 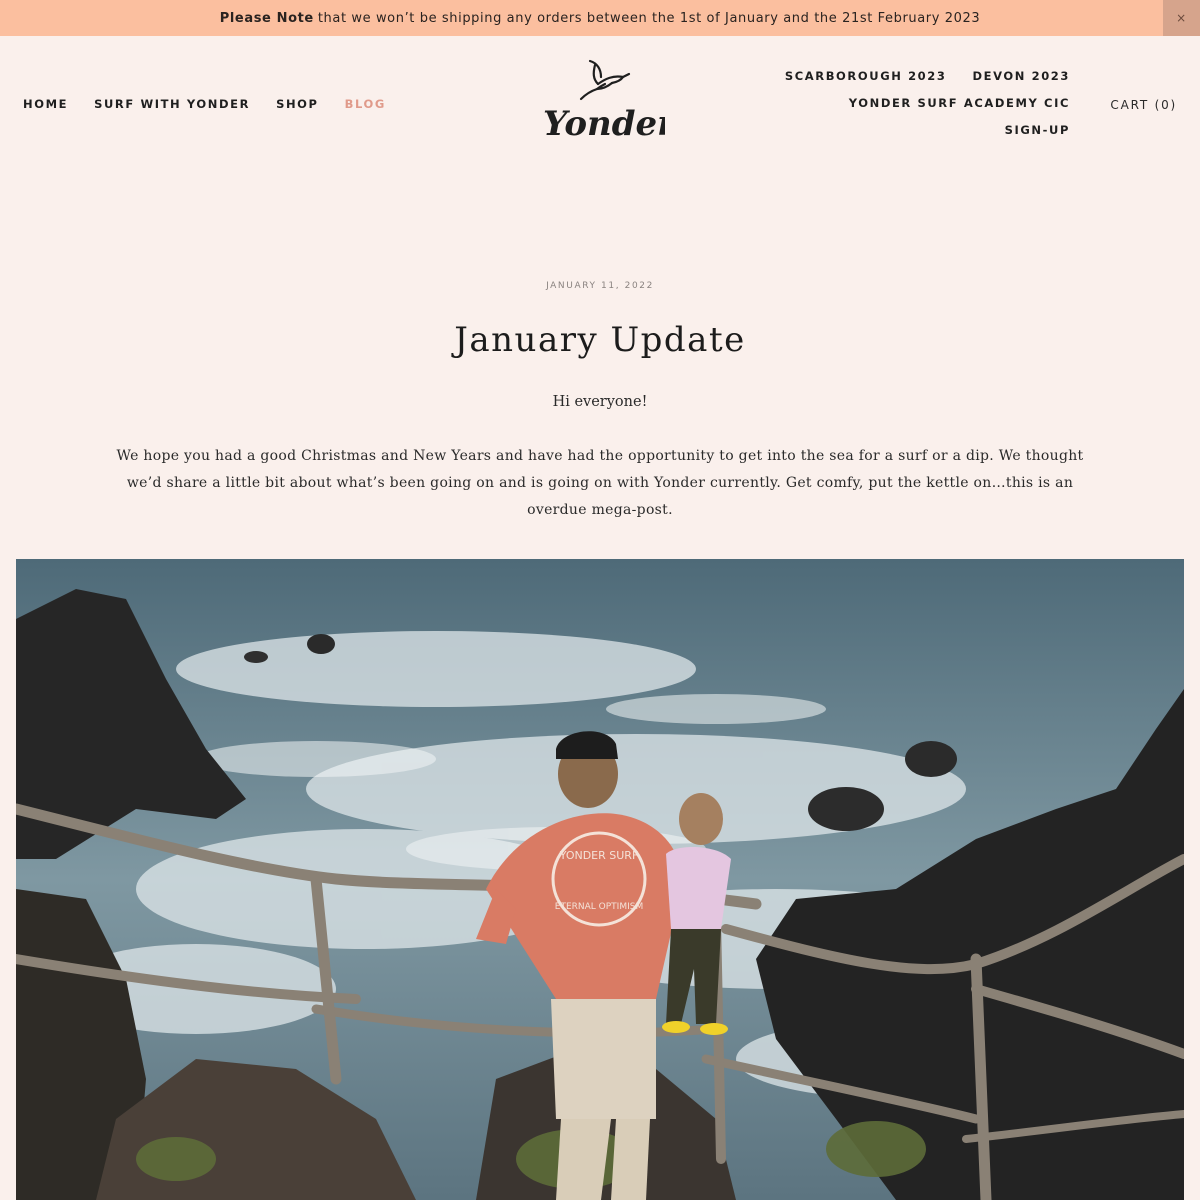 I want to click on nav-scarborough-2023: SCARBOROUGH 2023, so click(x=866, y=76).